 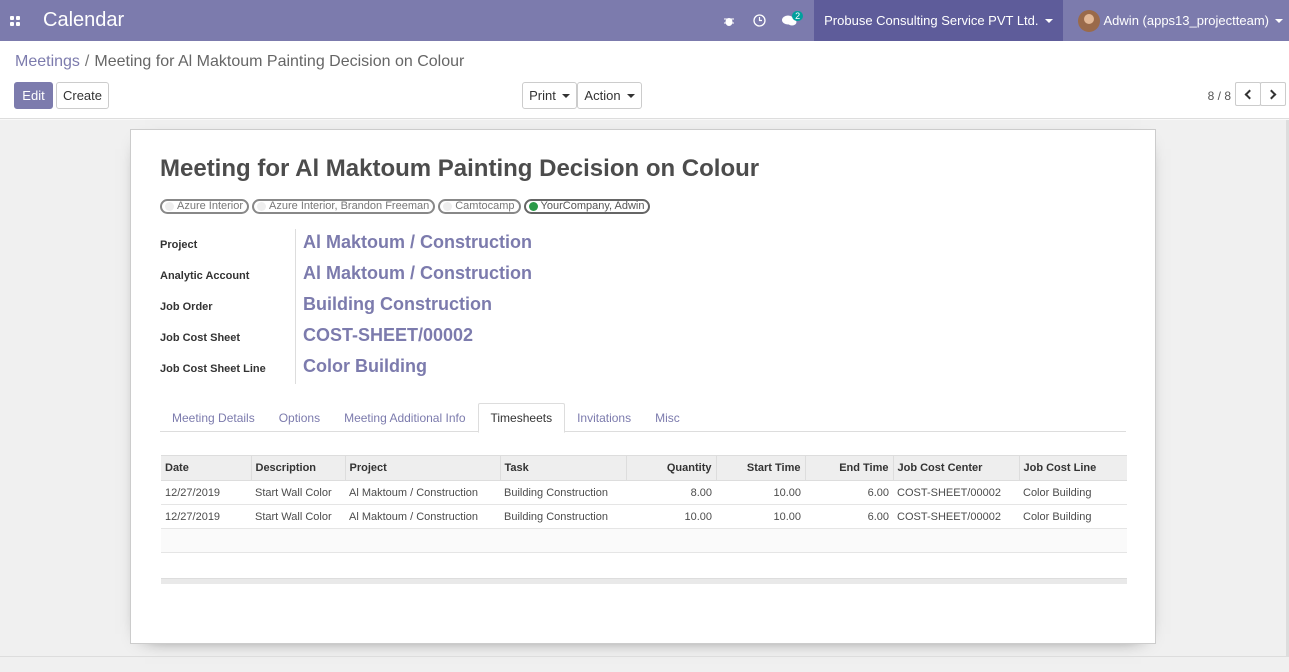 What do you see at coordinates (671, 468) in the screenshot?
I see `column-header-quantity: Quantity` at bounding box center [671, 468].